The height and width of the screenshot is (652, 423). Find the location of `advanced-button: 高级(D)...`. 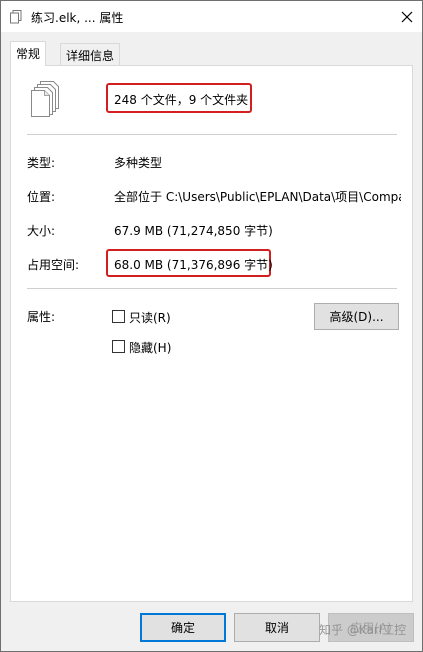

advanced-button: 高级(D)... is located at coordinates (356, 316).